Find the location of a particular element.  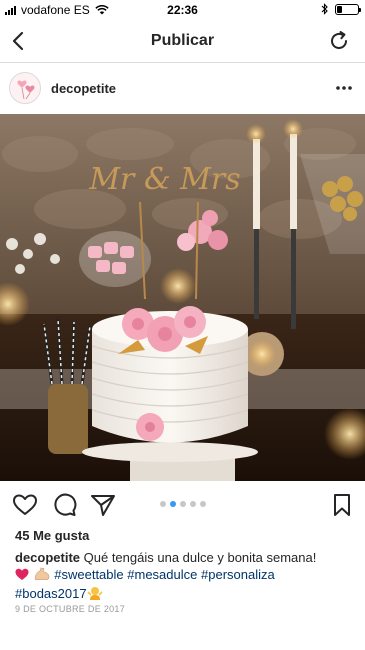

battery-icon is located at coordinates (348, 9).